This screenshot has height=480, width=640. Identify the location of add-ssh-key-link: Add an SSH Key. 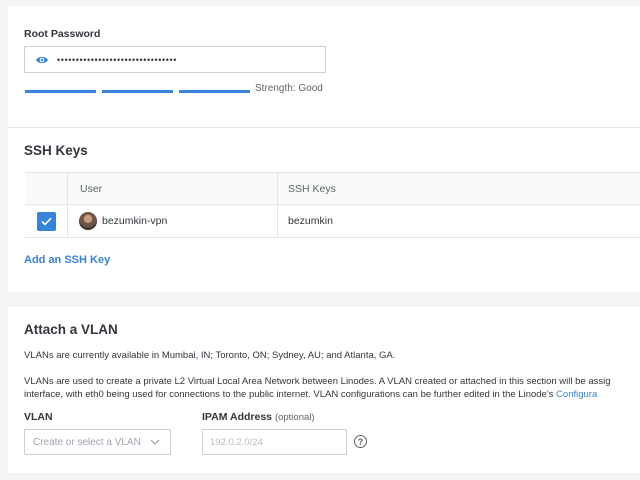
(67, 260).